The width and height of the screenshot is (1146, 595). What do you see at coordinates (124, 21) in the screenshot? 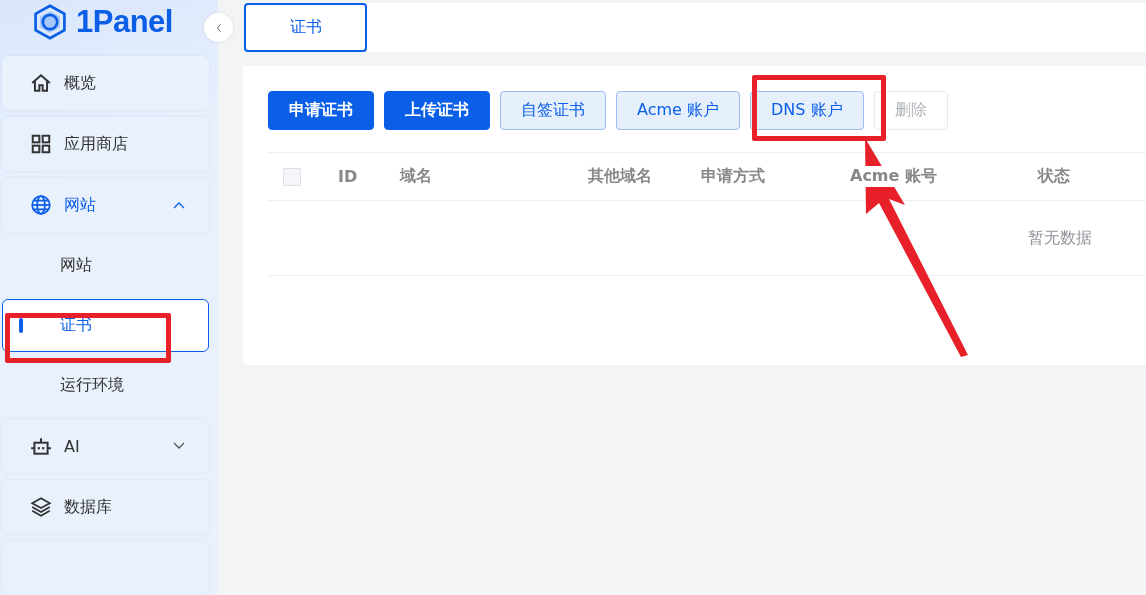
I see `logo-text: 1Panel` at bounding box center [124, 21].